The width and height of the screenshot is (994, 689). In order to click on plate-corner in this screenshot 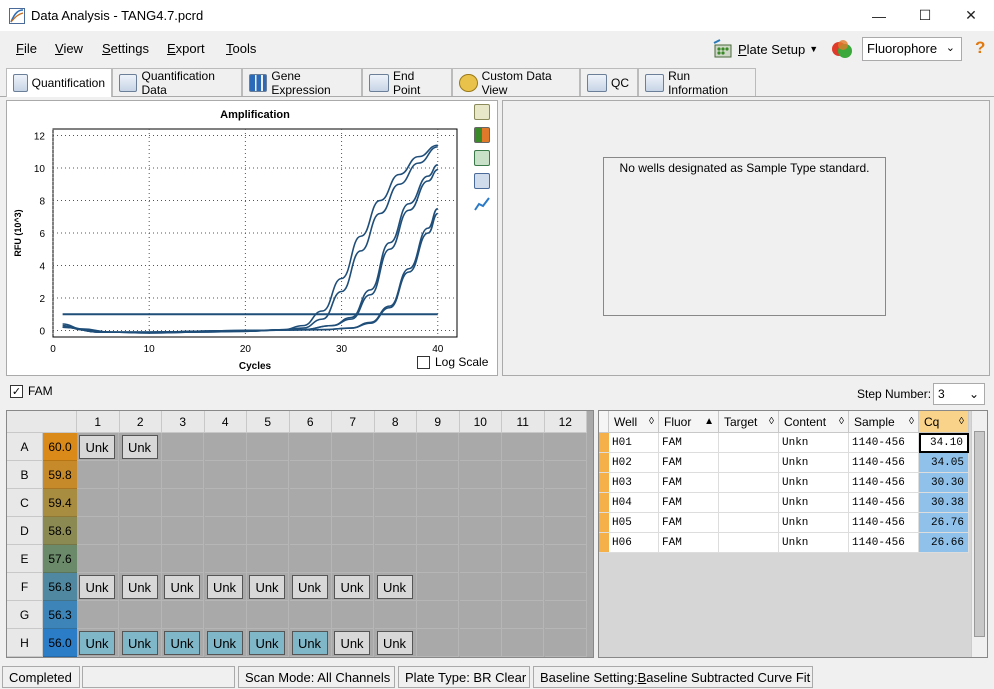, I will do `click(42, 422)`.